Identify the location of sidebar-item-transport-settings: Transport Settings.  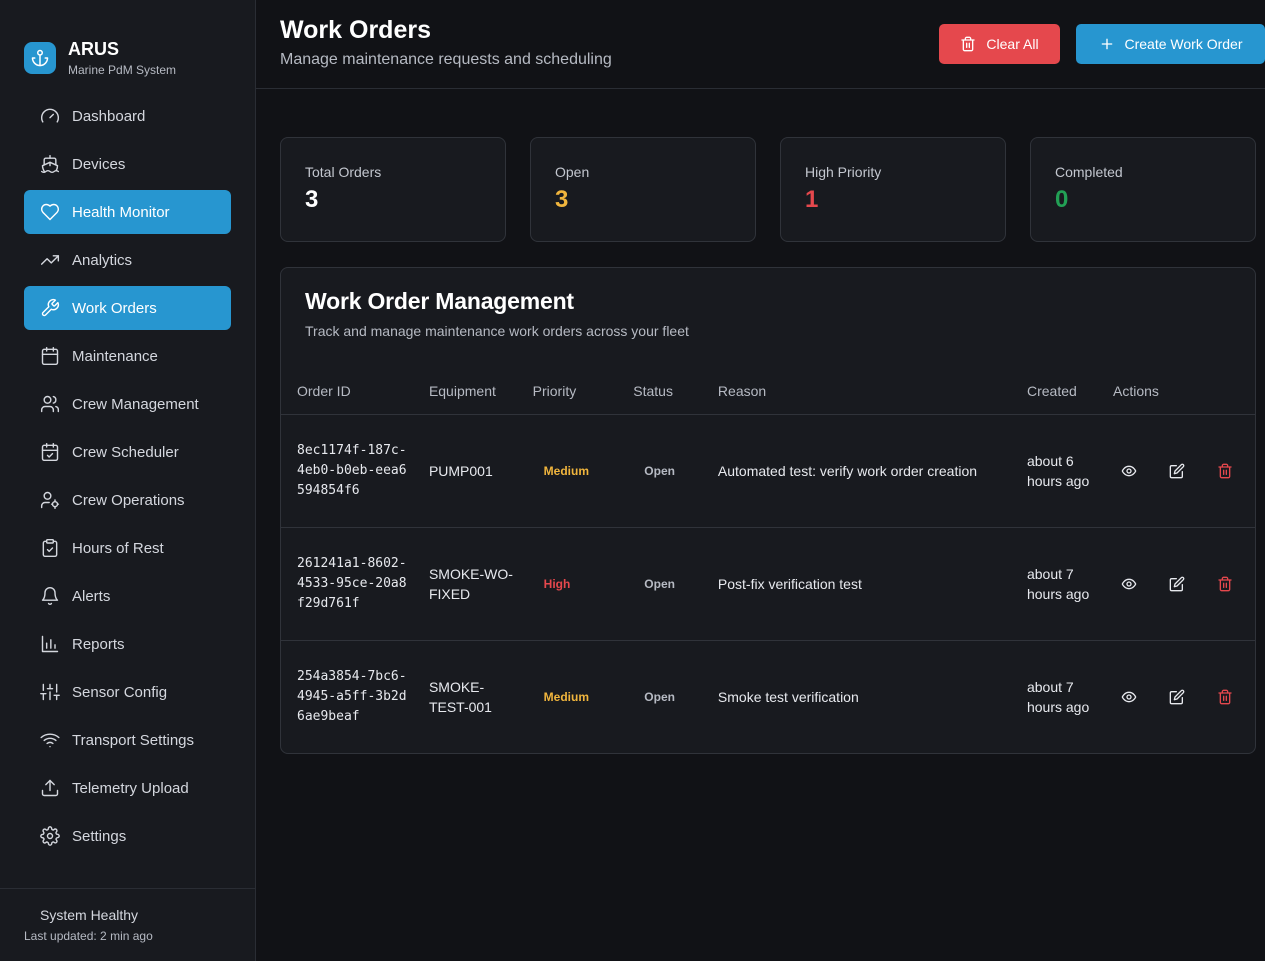
(127, 740).